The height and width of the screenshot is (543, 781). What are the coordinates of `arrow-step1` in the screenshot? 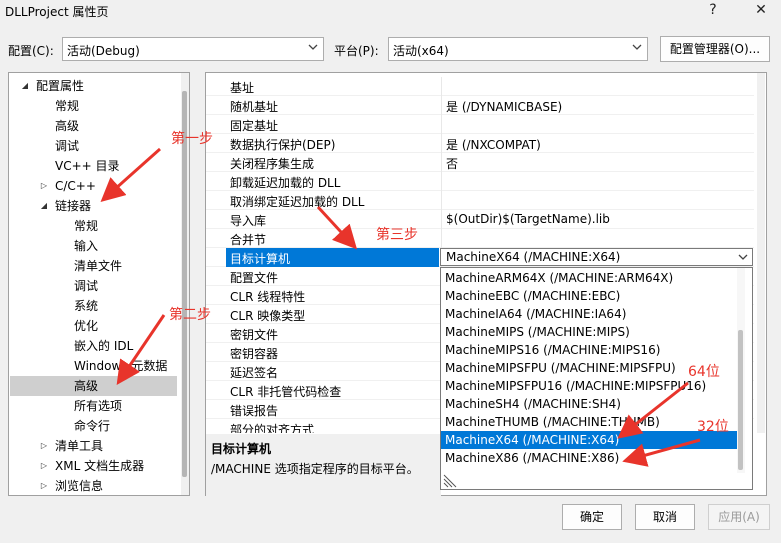 It's located at (130, 174).